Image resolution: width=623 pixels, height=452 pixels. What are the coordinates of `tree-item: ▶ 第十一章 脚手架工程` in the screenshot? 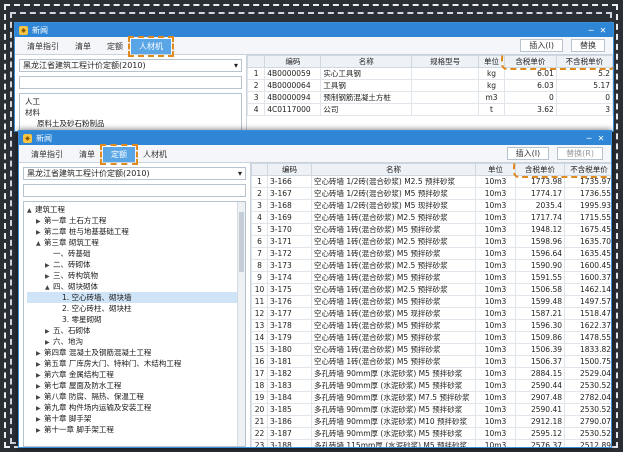 It's located at (134, 429).